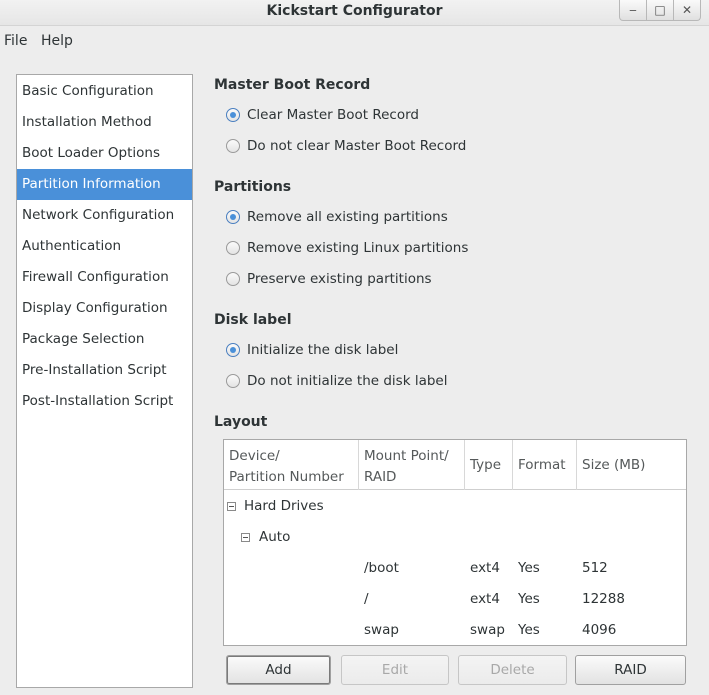 Image resolution: width=709 pixels, height=695 pixels. I want to click on tree-label: Auto, so click(275, 537).